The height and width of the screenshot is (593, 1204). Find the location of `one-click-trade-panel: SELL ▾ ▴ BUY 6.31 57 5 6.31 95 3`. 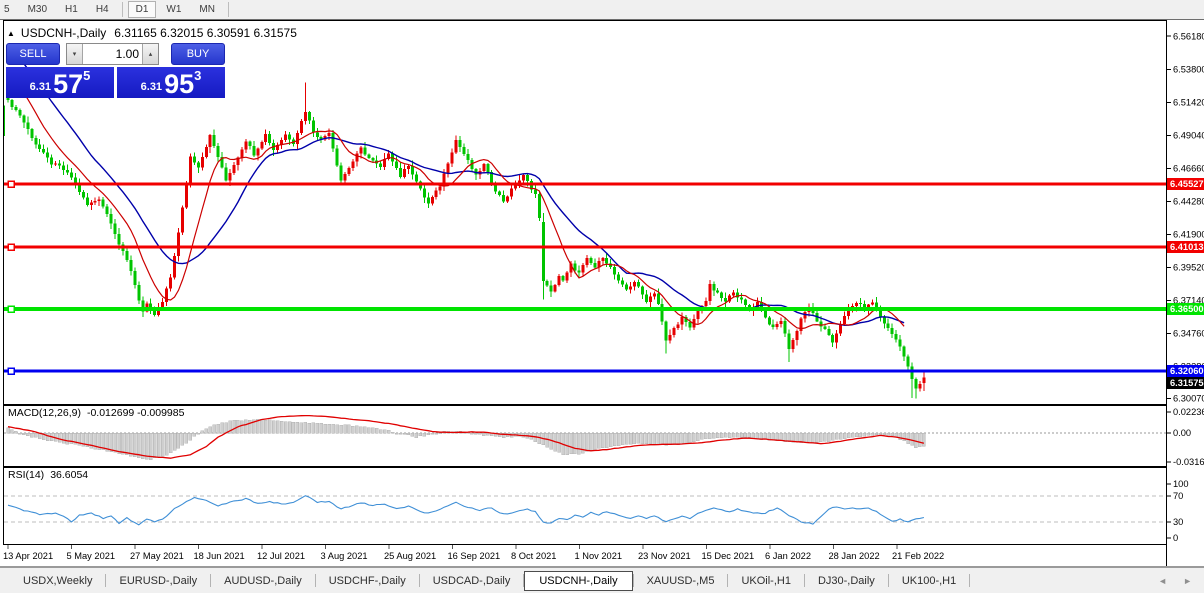

one-click-trade-panel: SELL ▾ ▴ BUY 6.31 57 5 6.31 95 3 is located at coordinates (115, 70).